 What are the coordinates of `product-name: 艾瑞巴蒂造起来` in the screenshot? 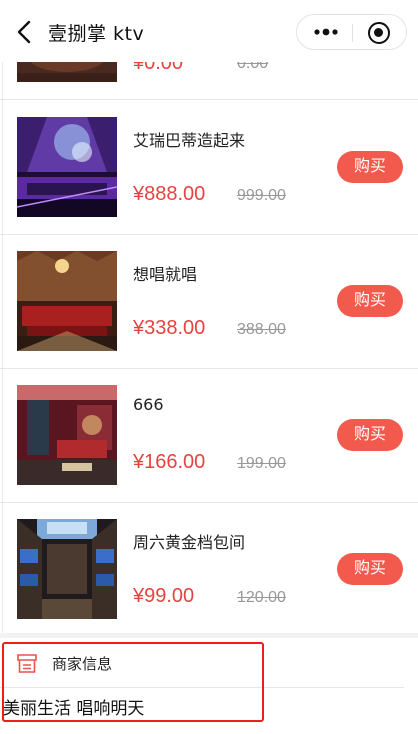 It's located at (189, 140).